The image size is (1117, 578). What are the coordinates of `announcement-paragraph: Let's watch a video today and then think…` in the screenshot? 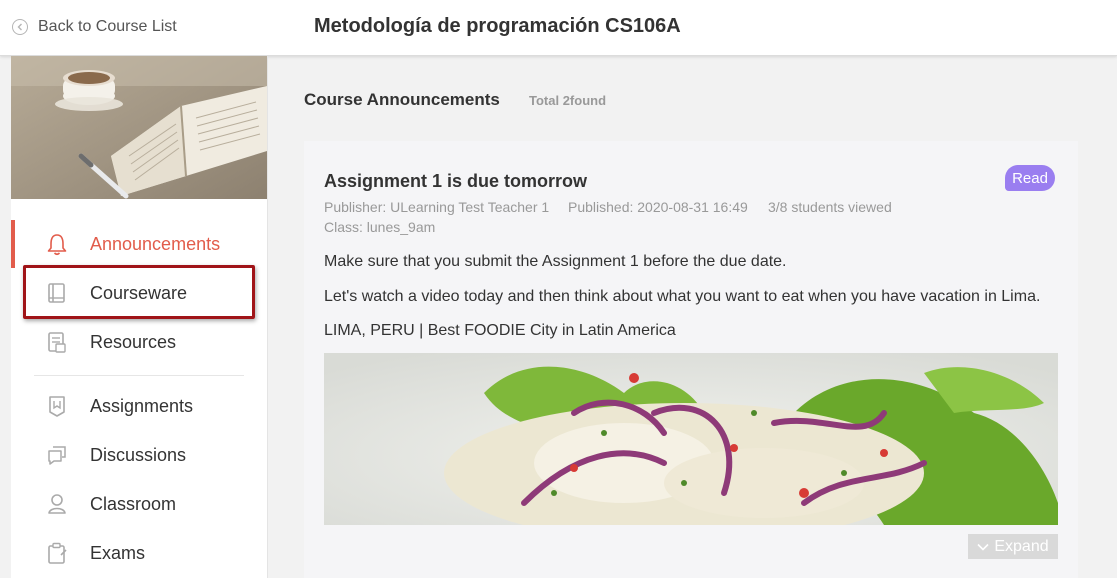 It's located at (682, 296).